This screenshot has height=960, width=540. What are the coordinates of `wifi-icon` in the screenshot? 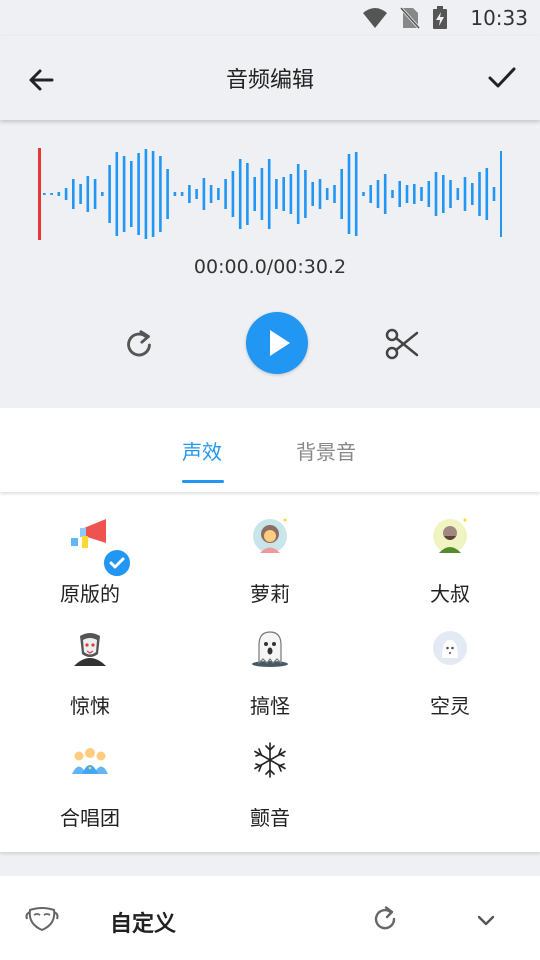 It's located at (375, 18).